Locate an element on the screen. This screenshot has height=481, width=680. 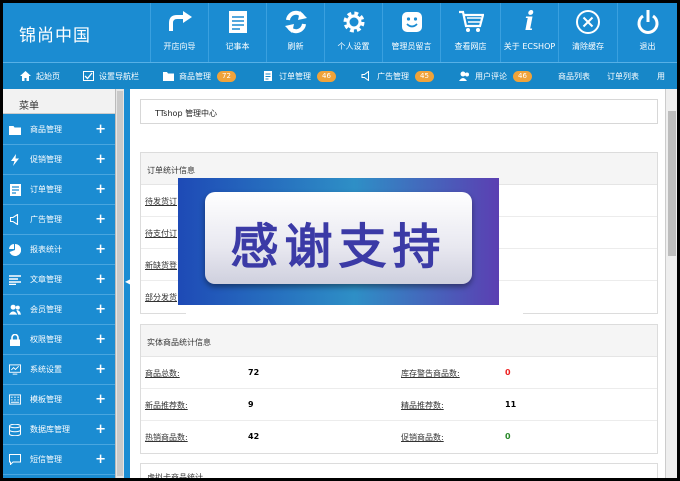
users-icon is located at coordinates (464, 76).